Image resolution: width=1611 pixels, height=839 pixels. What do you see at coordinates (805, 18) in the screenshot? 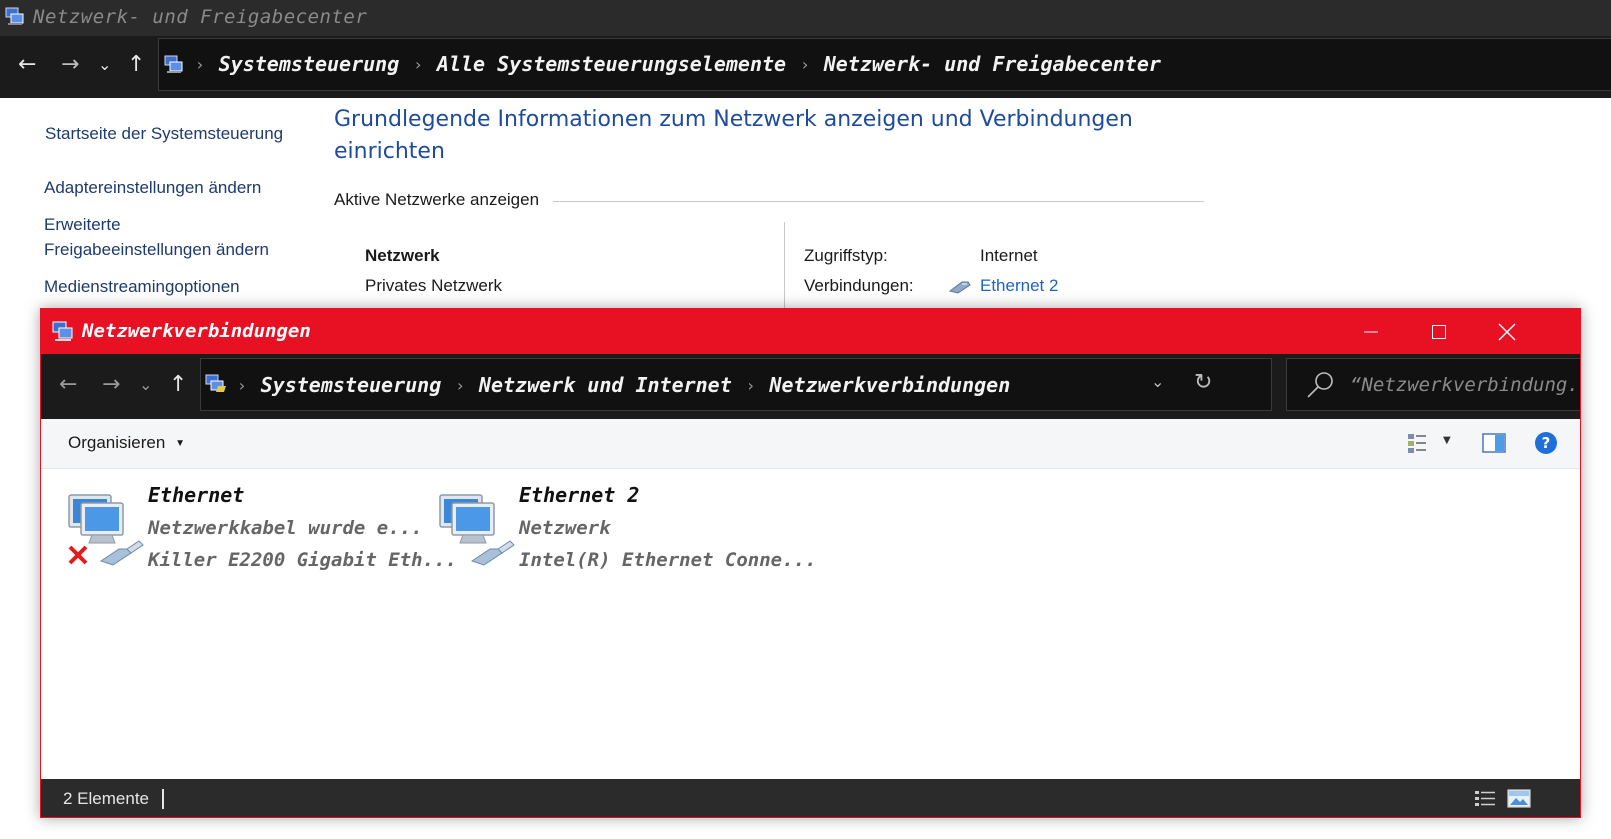
I see `background-titlebar: Netzwerk- und Freigabecenter` at bounding box center [805, 18].